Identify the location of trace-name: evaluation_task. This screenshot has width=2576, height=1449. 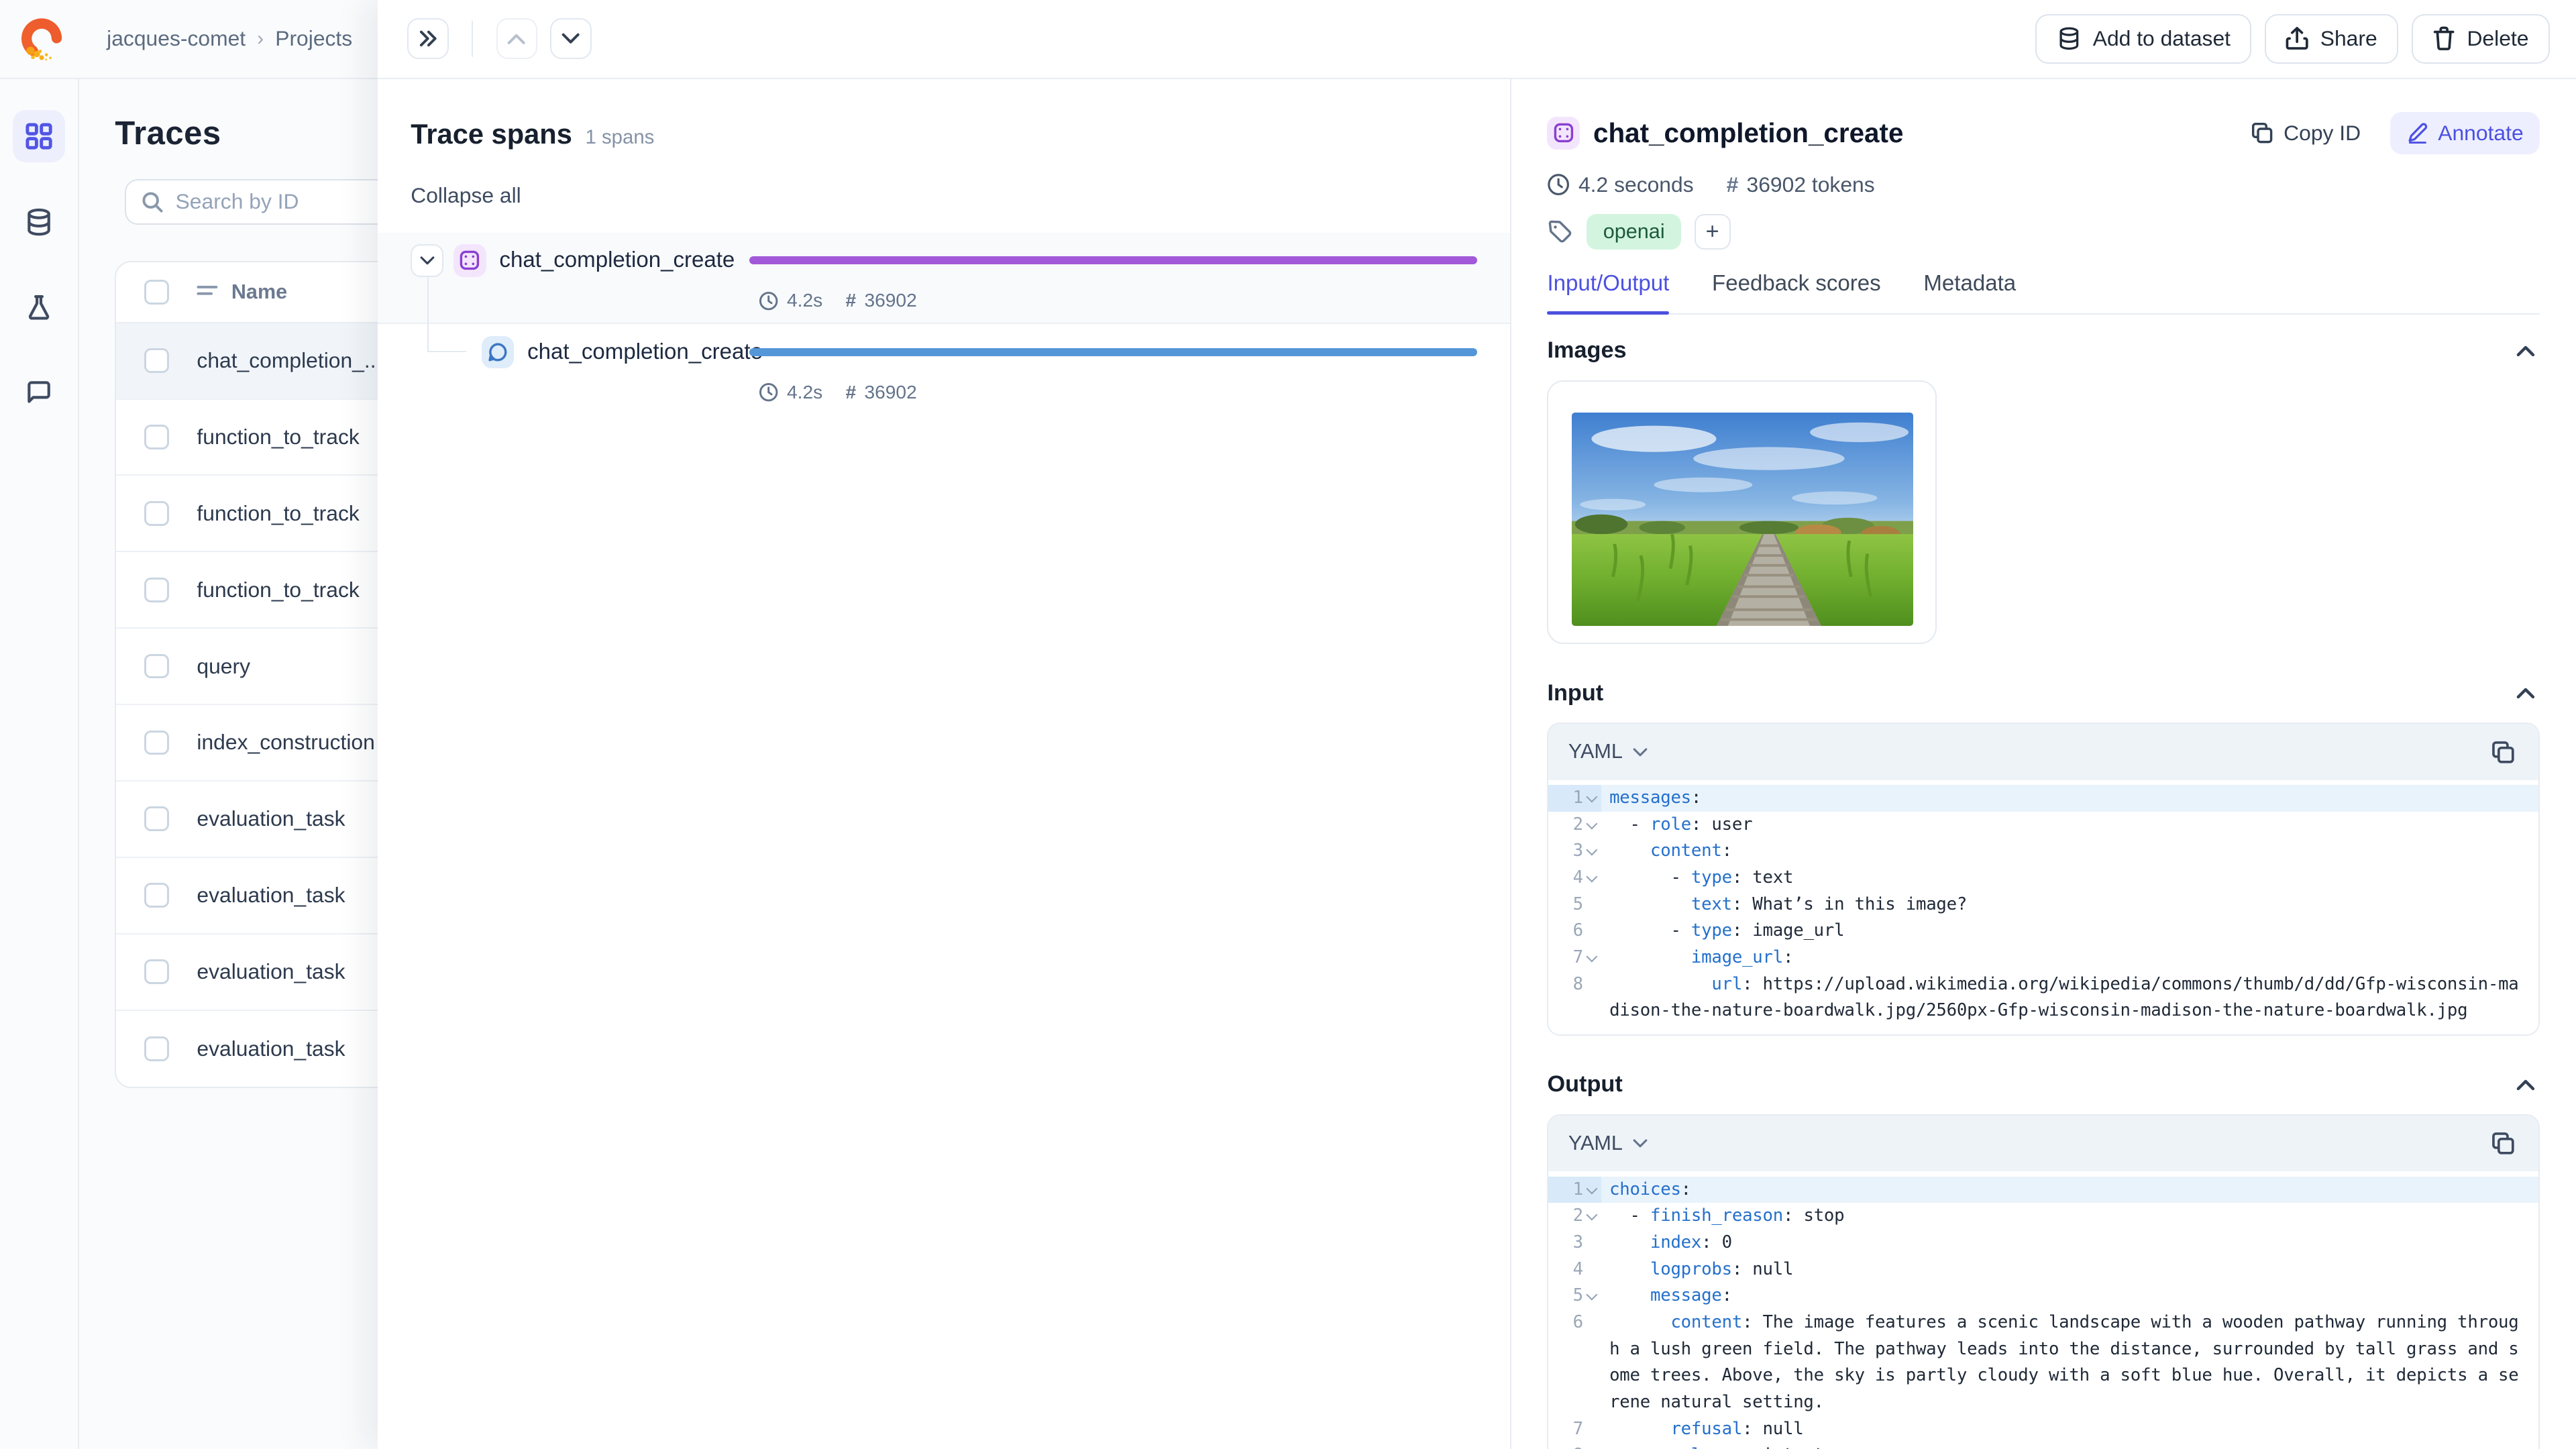
(271, 895).